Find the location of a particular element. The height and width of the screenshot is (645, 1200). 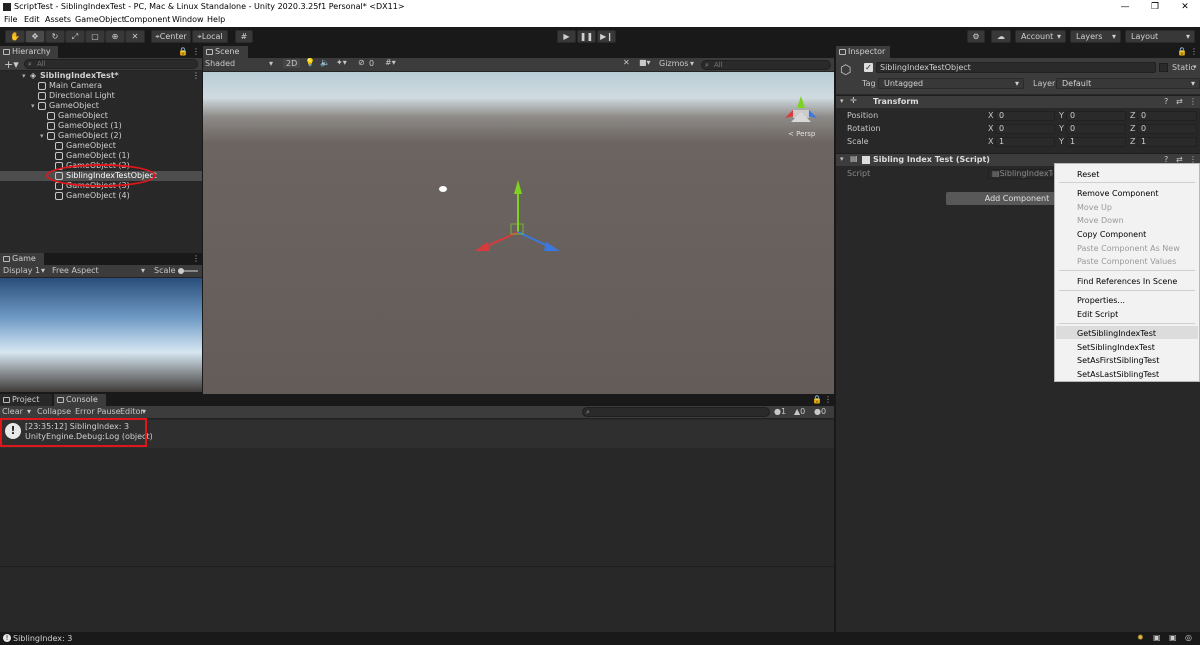

space-local-button: ⌖Local is located at coordinates (210, 36).